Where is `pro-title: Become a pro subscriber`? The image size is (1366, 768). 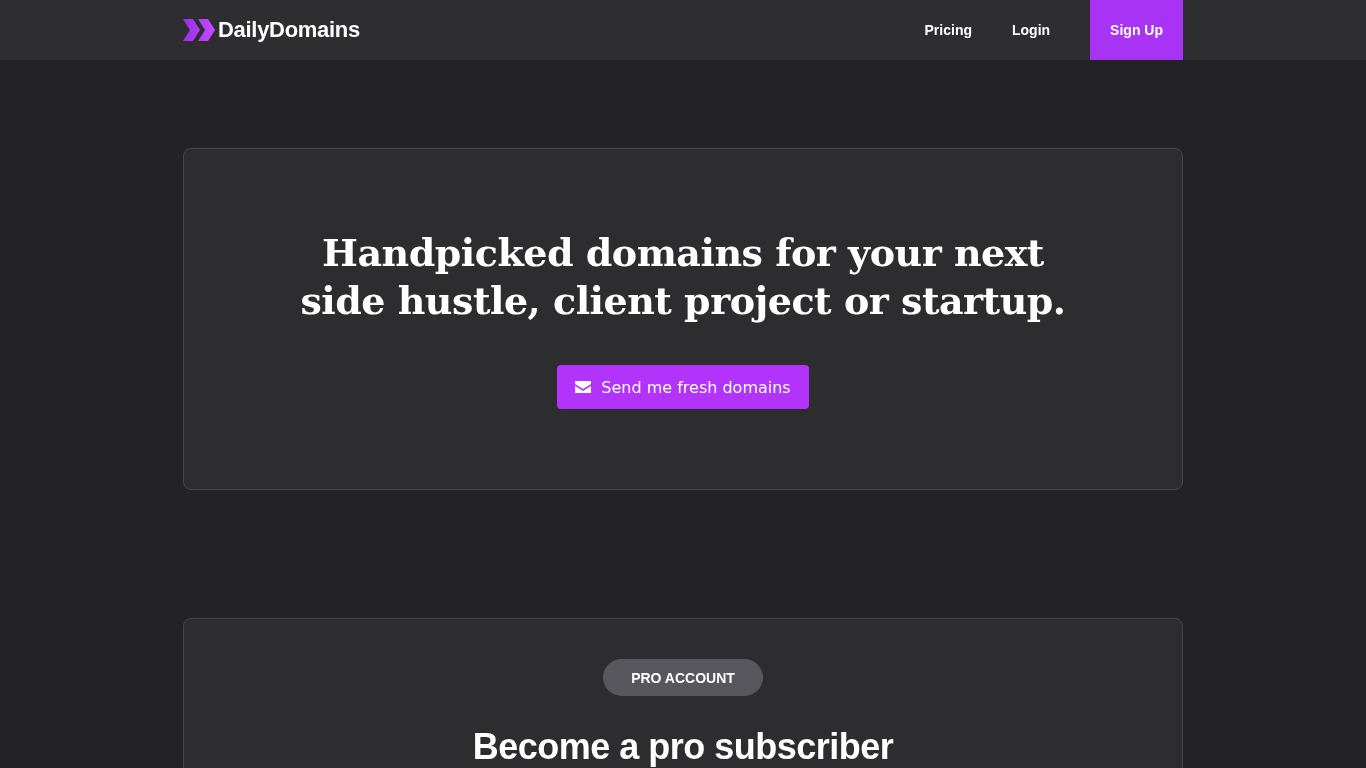 pro-title: Become a pro subscriber is located at coordinates (683, 747).